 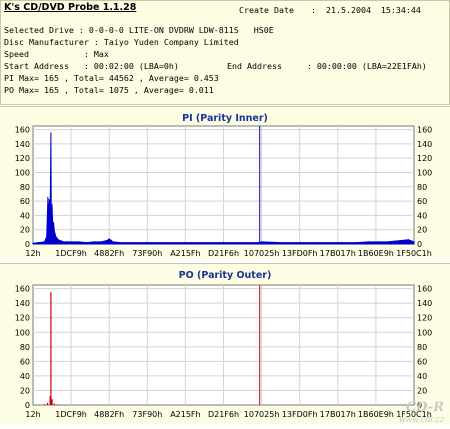 What do you see at coordinates (25, 361) in the screenshot?
I see `po-ytick-left: 60` at bounding box center [25, 361].